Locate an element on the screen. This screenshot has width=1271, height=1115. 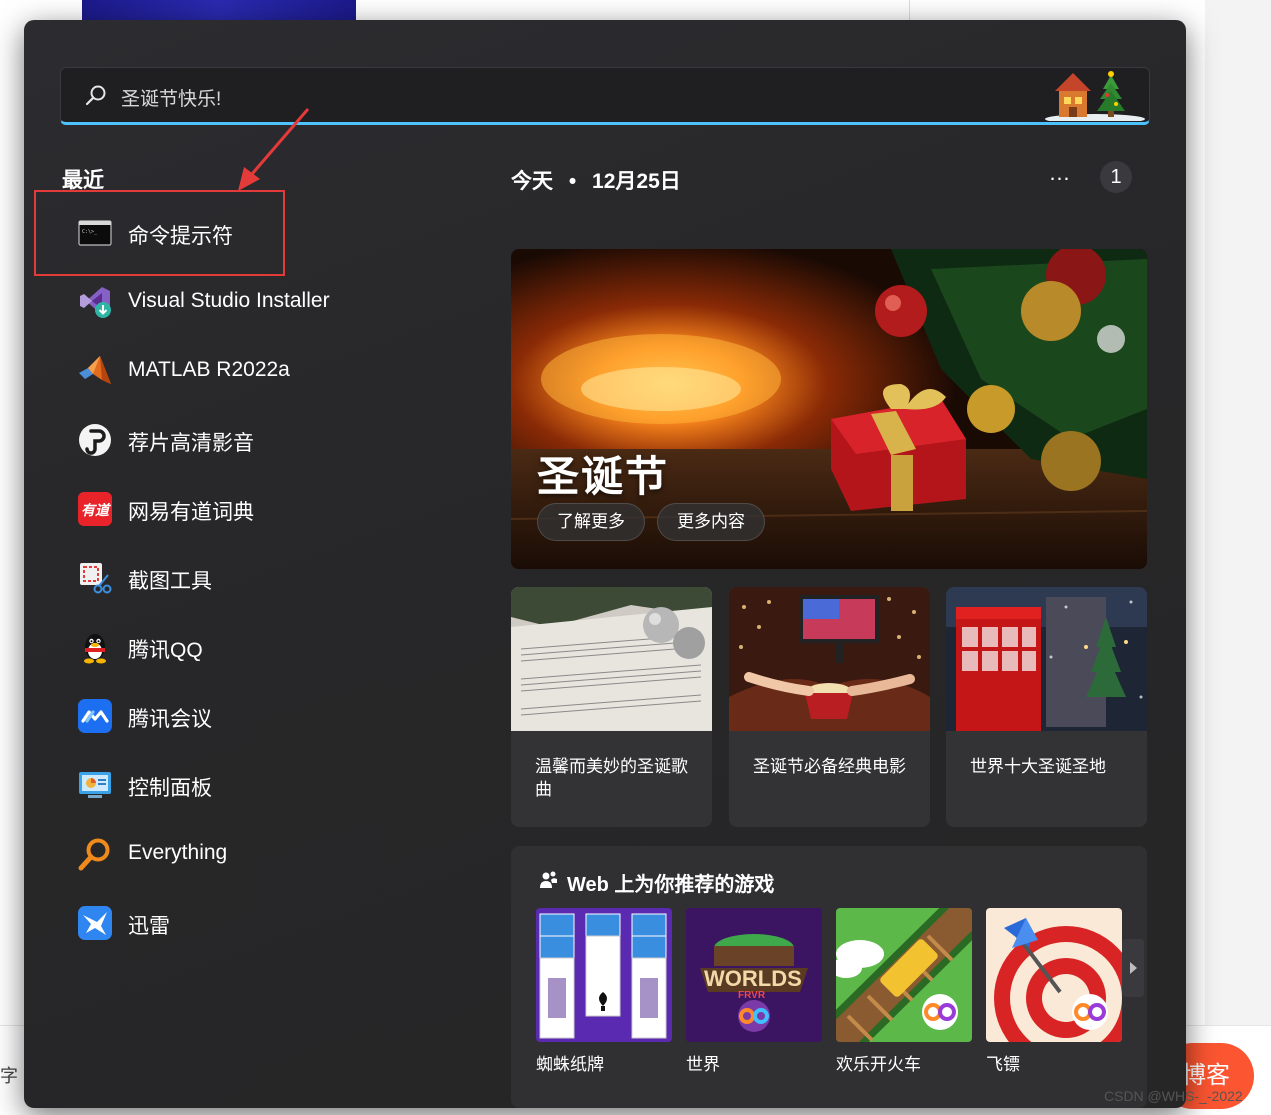
recent-item-everything: Everything is located at coordinates (264, 854).